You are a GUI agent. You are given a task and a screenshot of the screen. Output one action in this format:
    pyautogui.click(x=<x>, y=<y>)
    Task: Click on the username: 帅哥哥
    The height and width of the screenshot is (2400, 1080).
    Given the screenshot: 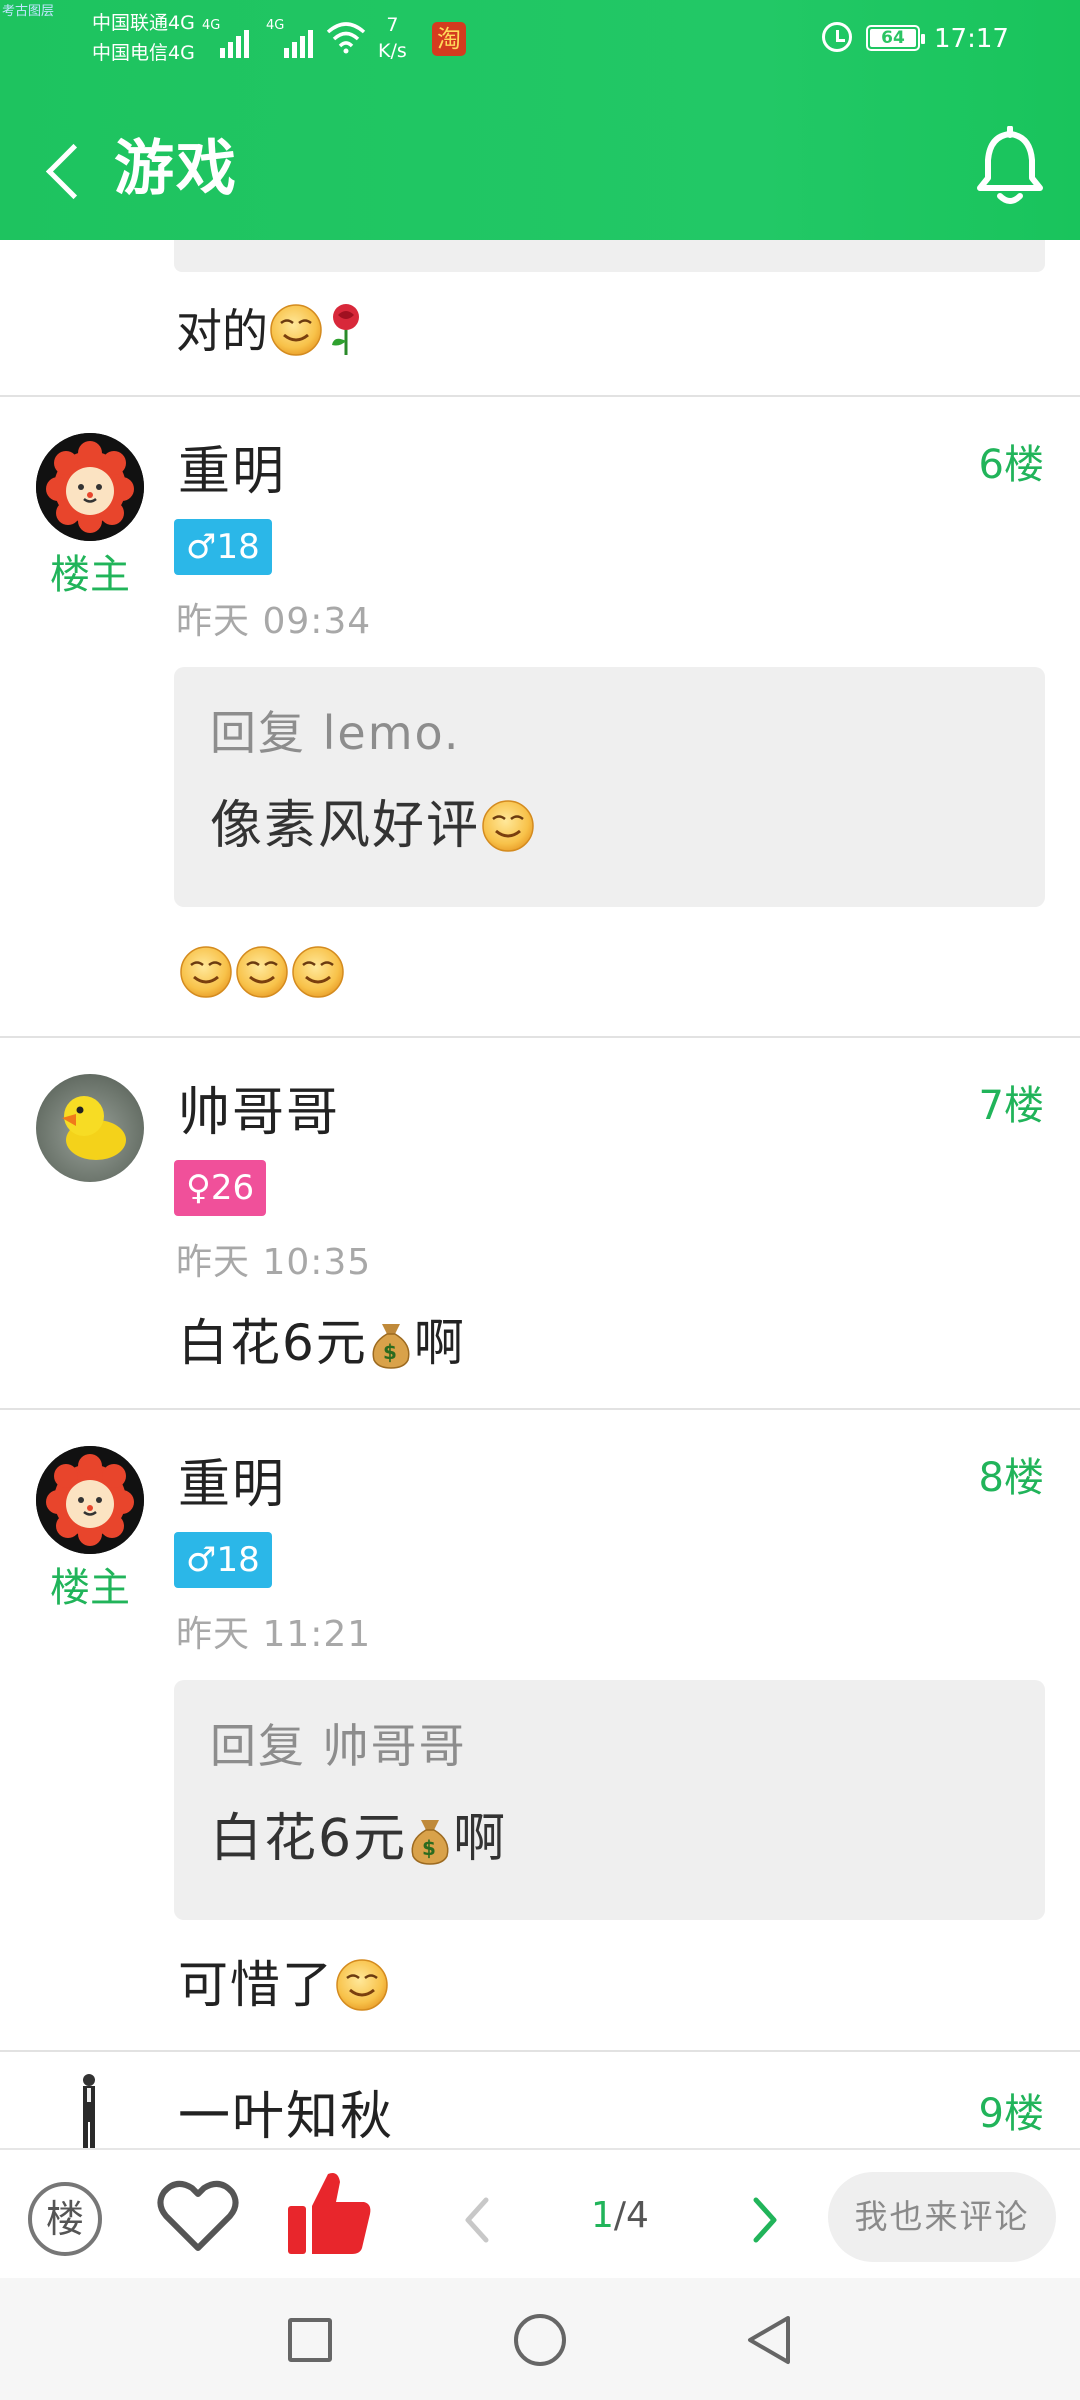 What is the action you would take?
    pyautogui.click(x=259, y=1113)
    